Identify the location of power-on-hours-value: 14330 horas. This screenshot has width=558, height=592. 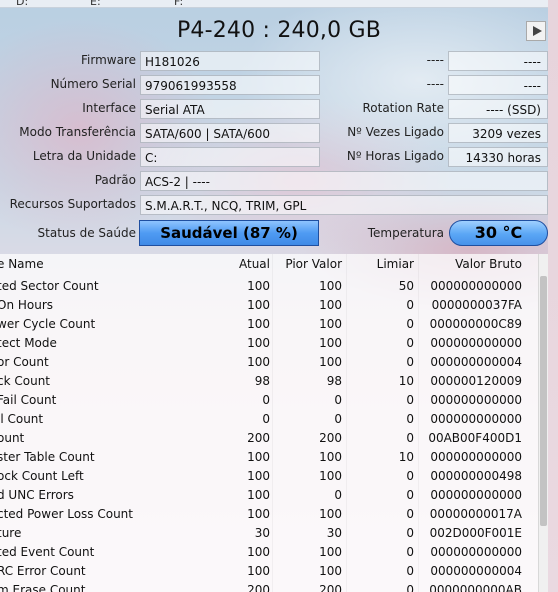
(498, 157).